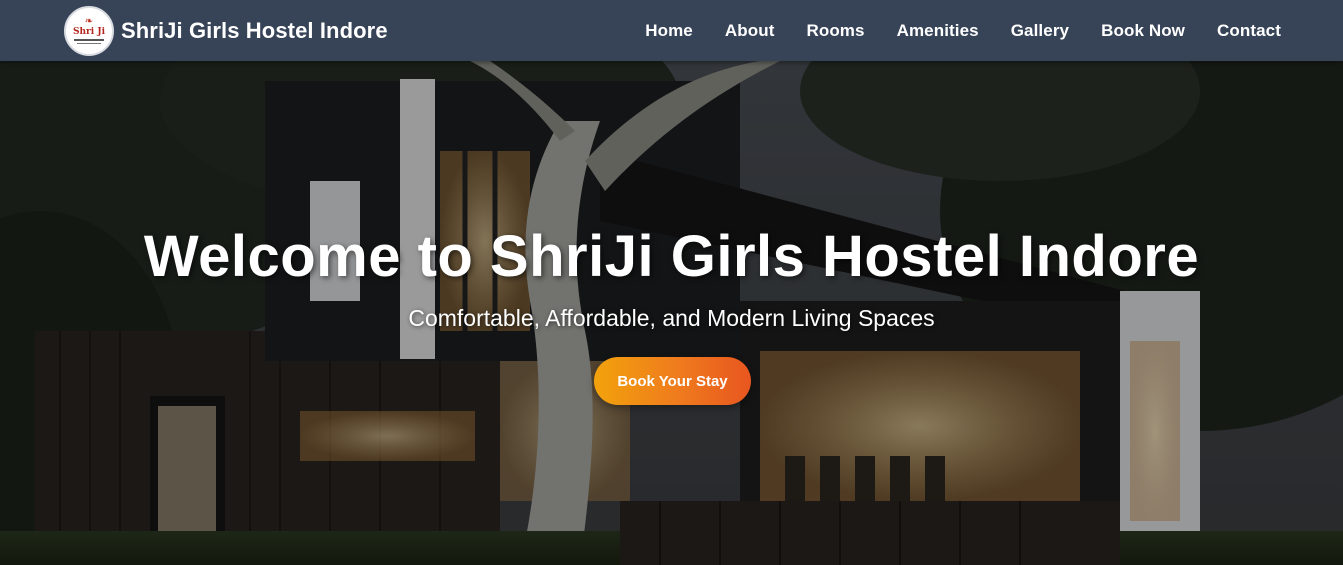 This screenshot has width=1343, height=565. What do you see at coordinates (1249, 31) in the screenshot?
I see `nav-link-contact: Contact` at bounding box center [1249, 31].